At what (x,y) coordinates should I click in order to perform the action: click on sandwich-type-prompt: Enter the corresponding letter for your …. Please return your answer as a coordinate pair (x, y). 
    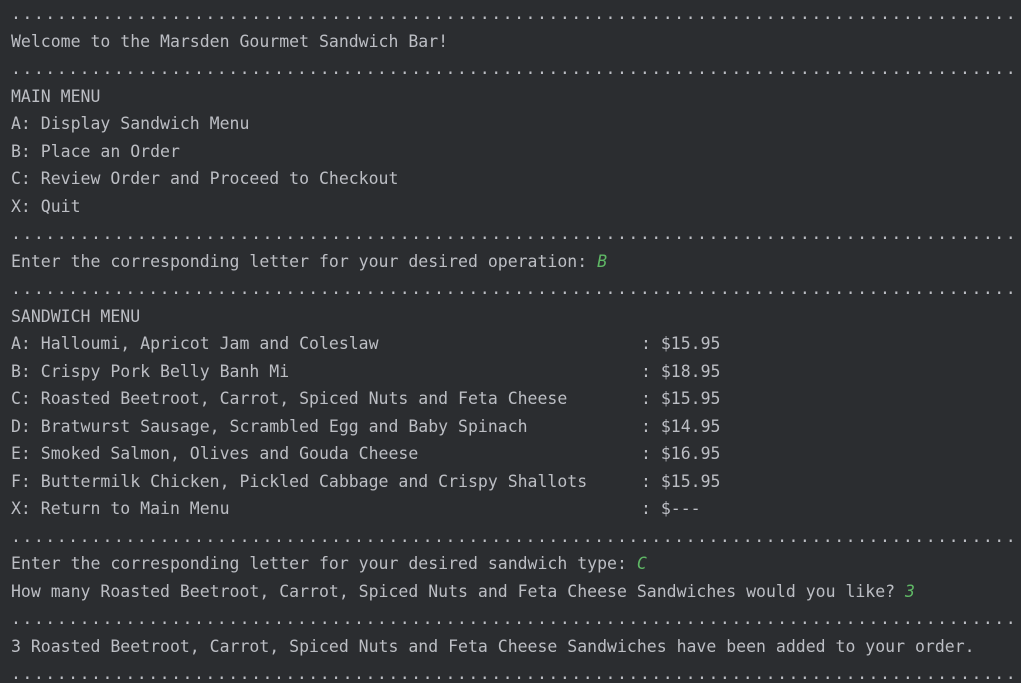
    Looking at the image, I should click on (516, 564).